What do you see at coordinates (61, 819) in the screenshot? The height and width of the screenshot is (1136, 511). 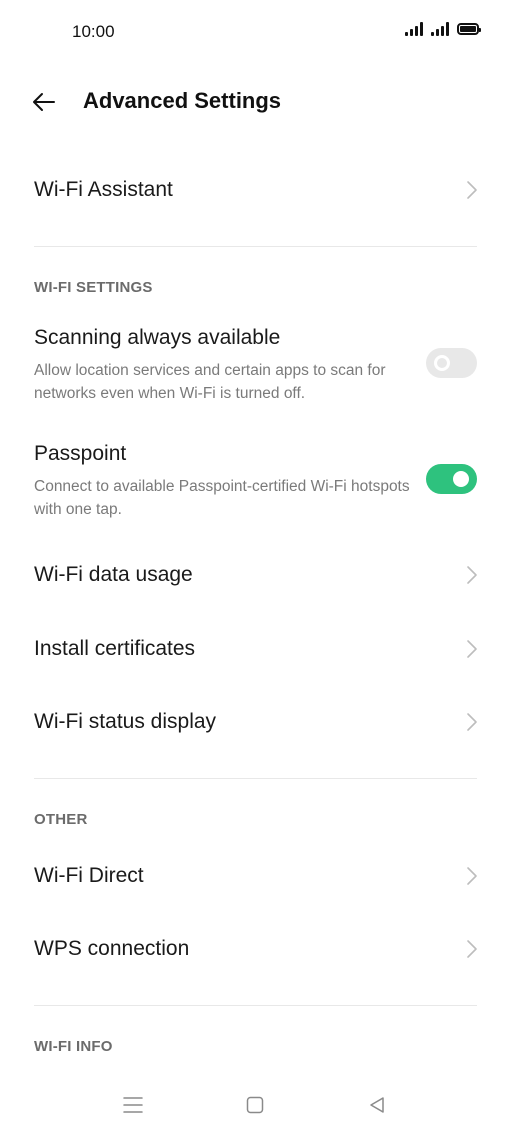 I see `section-header-other: OTHER` at bounding box center [61, 819].